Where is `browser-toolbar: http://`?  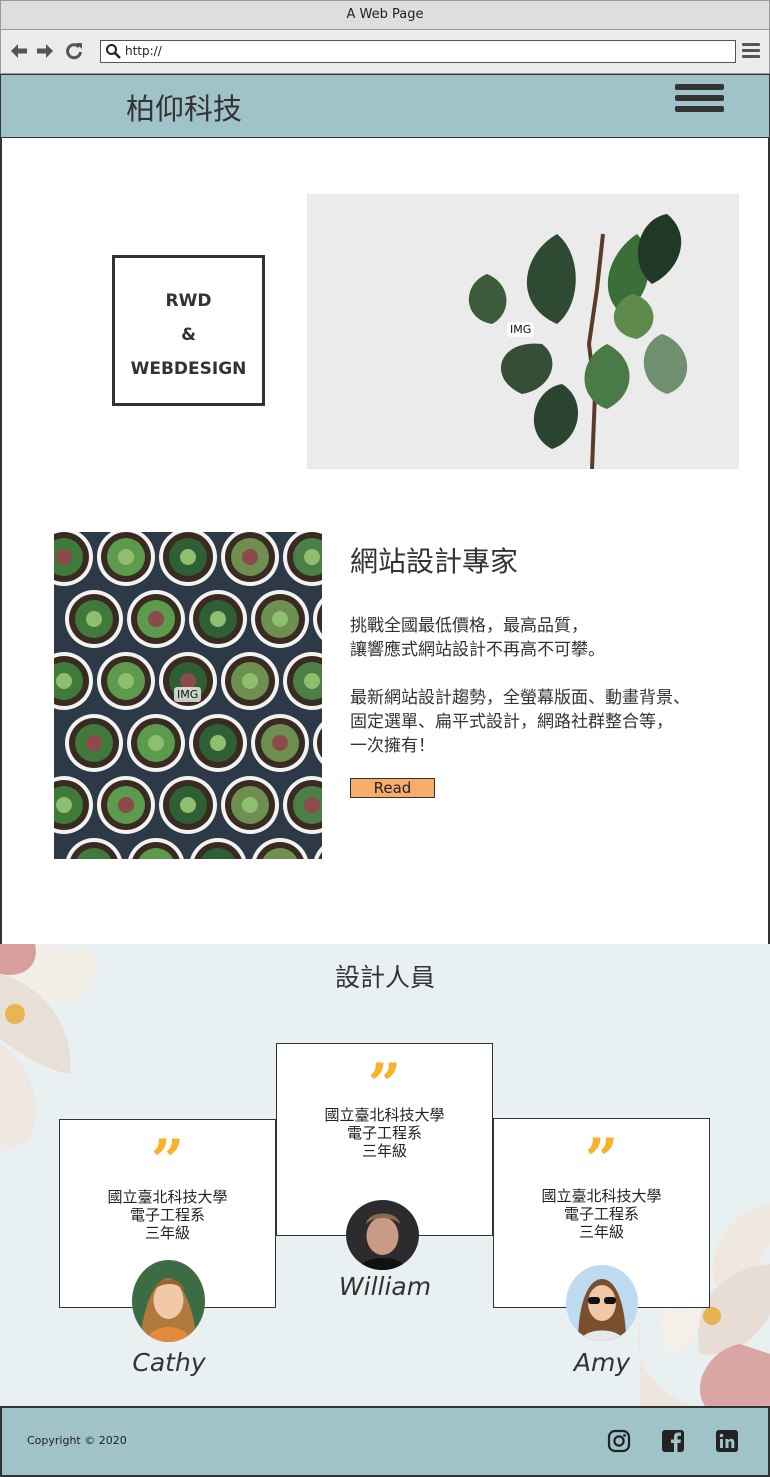 browser-toolbar: http:// is located at coordinates (385, 52).